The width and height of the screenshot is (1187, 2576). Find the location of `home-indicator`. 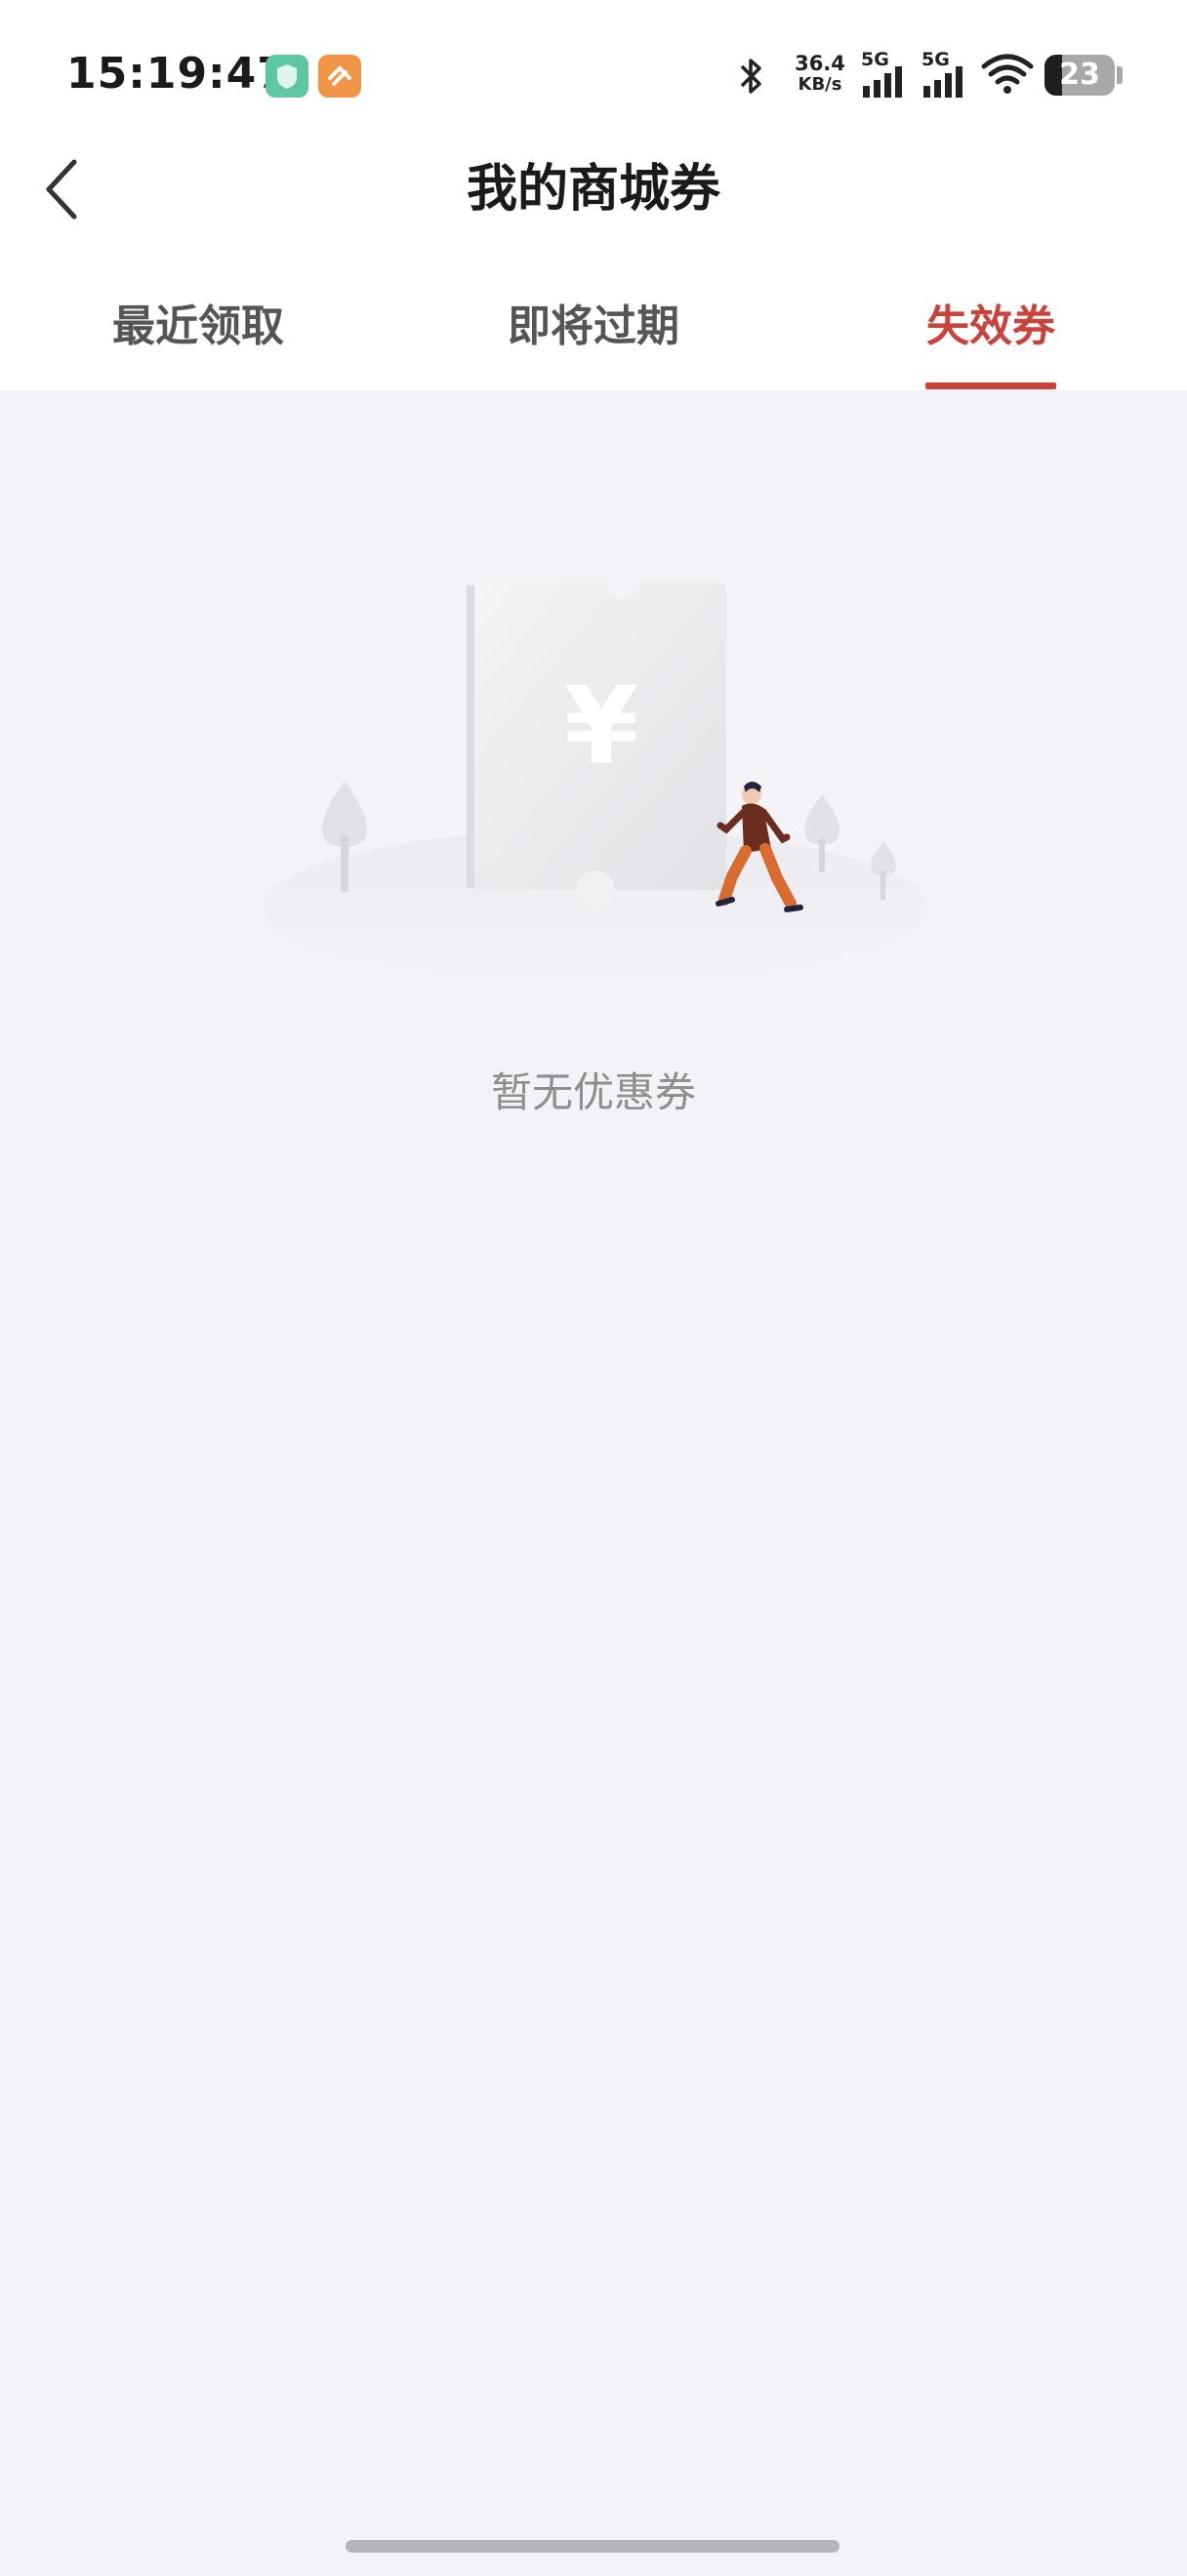

home-indicator is located at coordinates (592, 2546).